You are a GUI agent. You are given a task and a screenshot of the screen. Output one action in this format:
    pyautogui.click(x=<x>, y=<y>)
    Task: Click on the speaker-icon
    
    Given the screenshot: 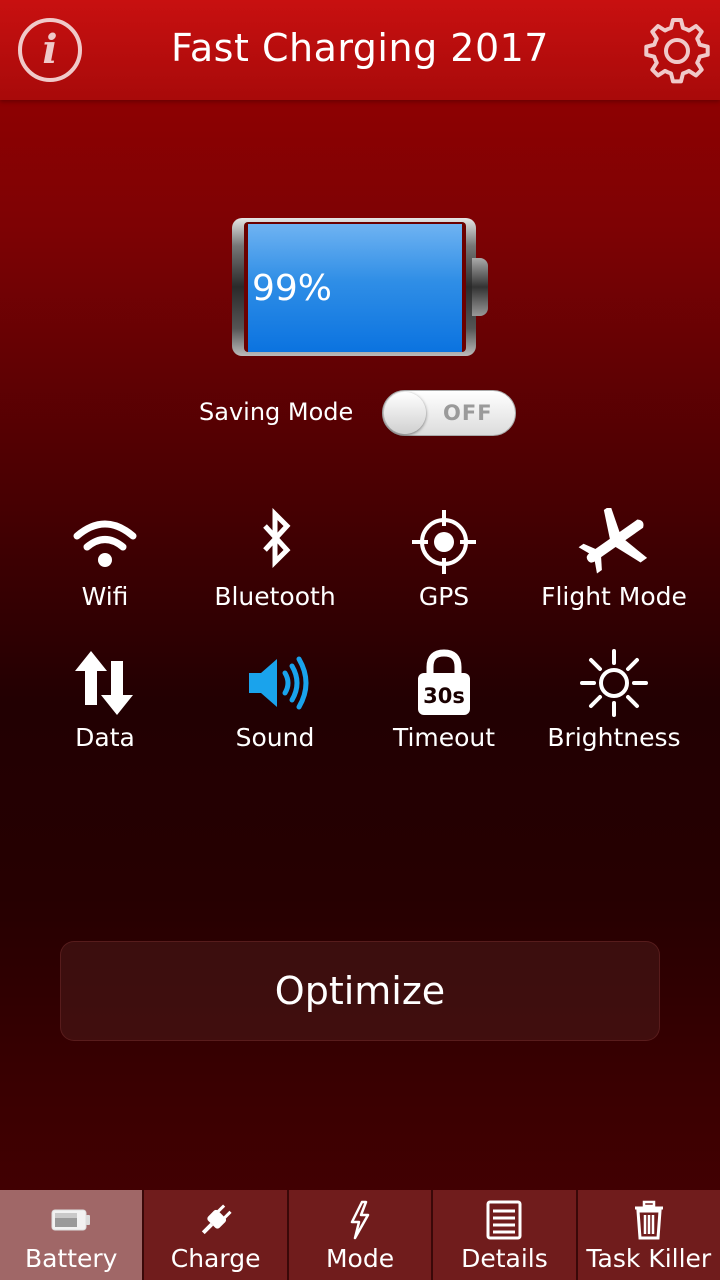 What is the action you would take?
    pyautogui.click(x=279, y=683)
    